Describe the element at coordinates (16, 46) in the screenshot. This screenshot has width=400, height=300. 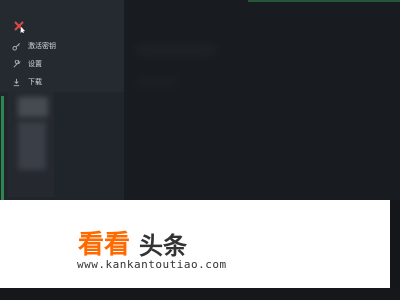
I see `key-icon` at that location.